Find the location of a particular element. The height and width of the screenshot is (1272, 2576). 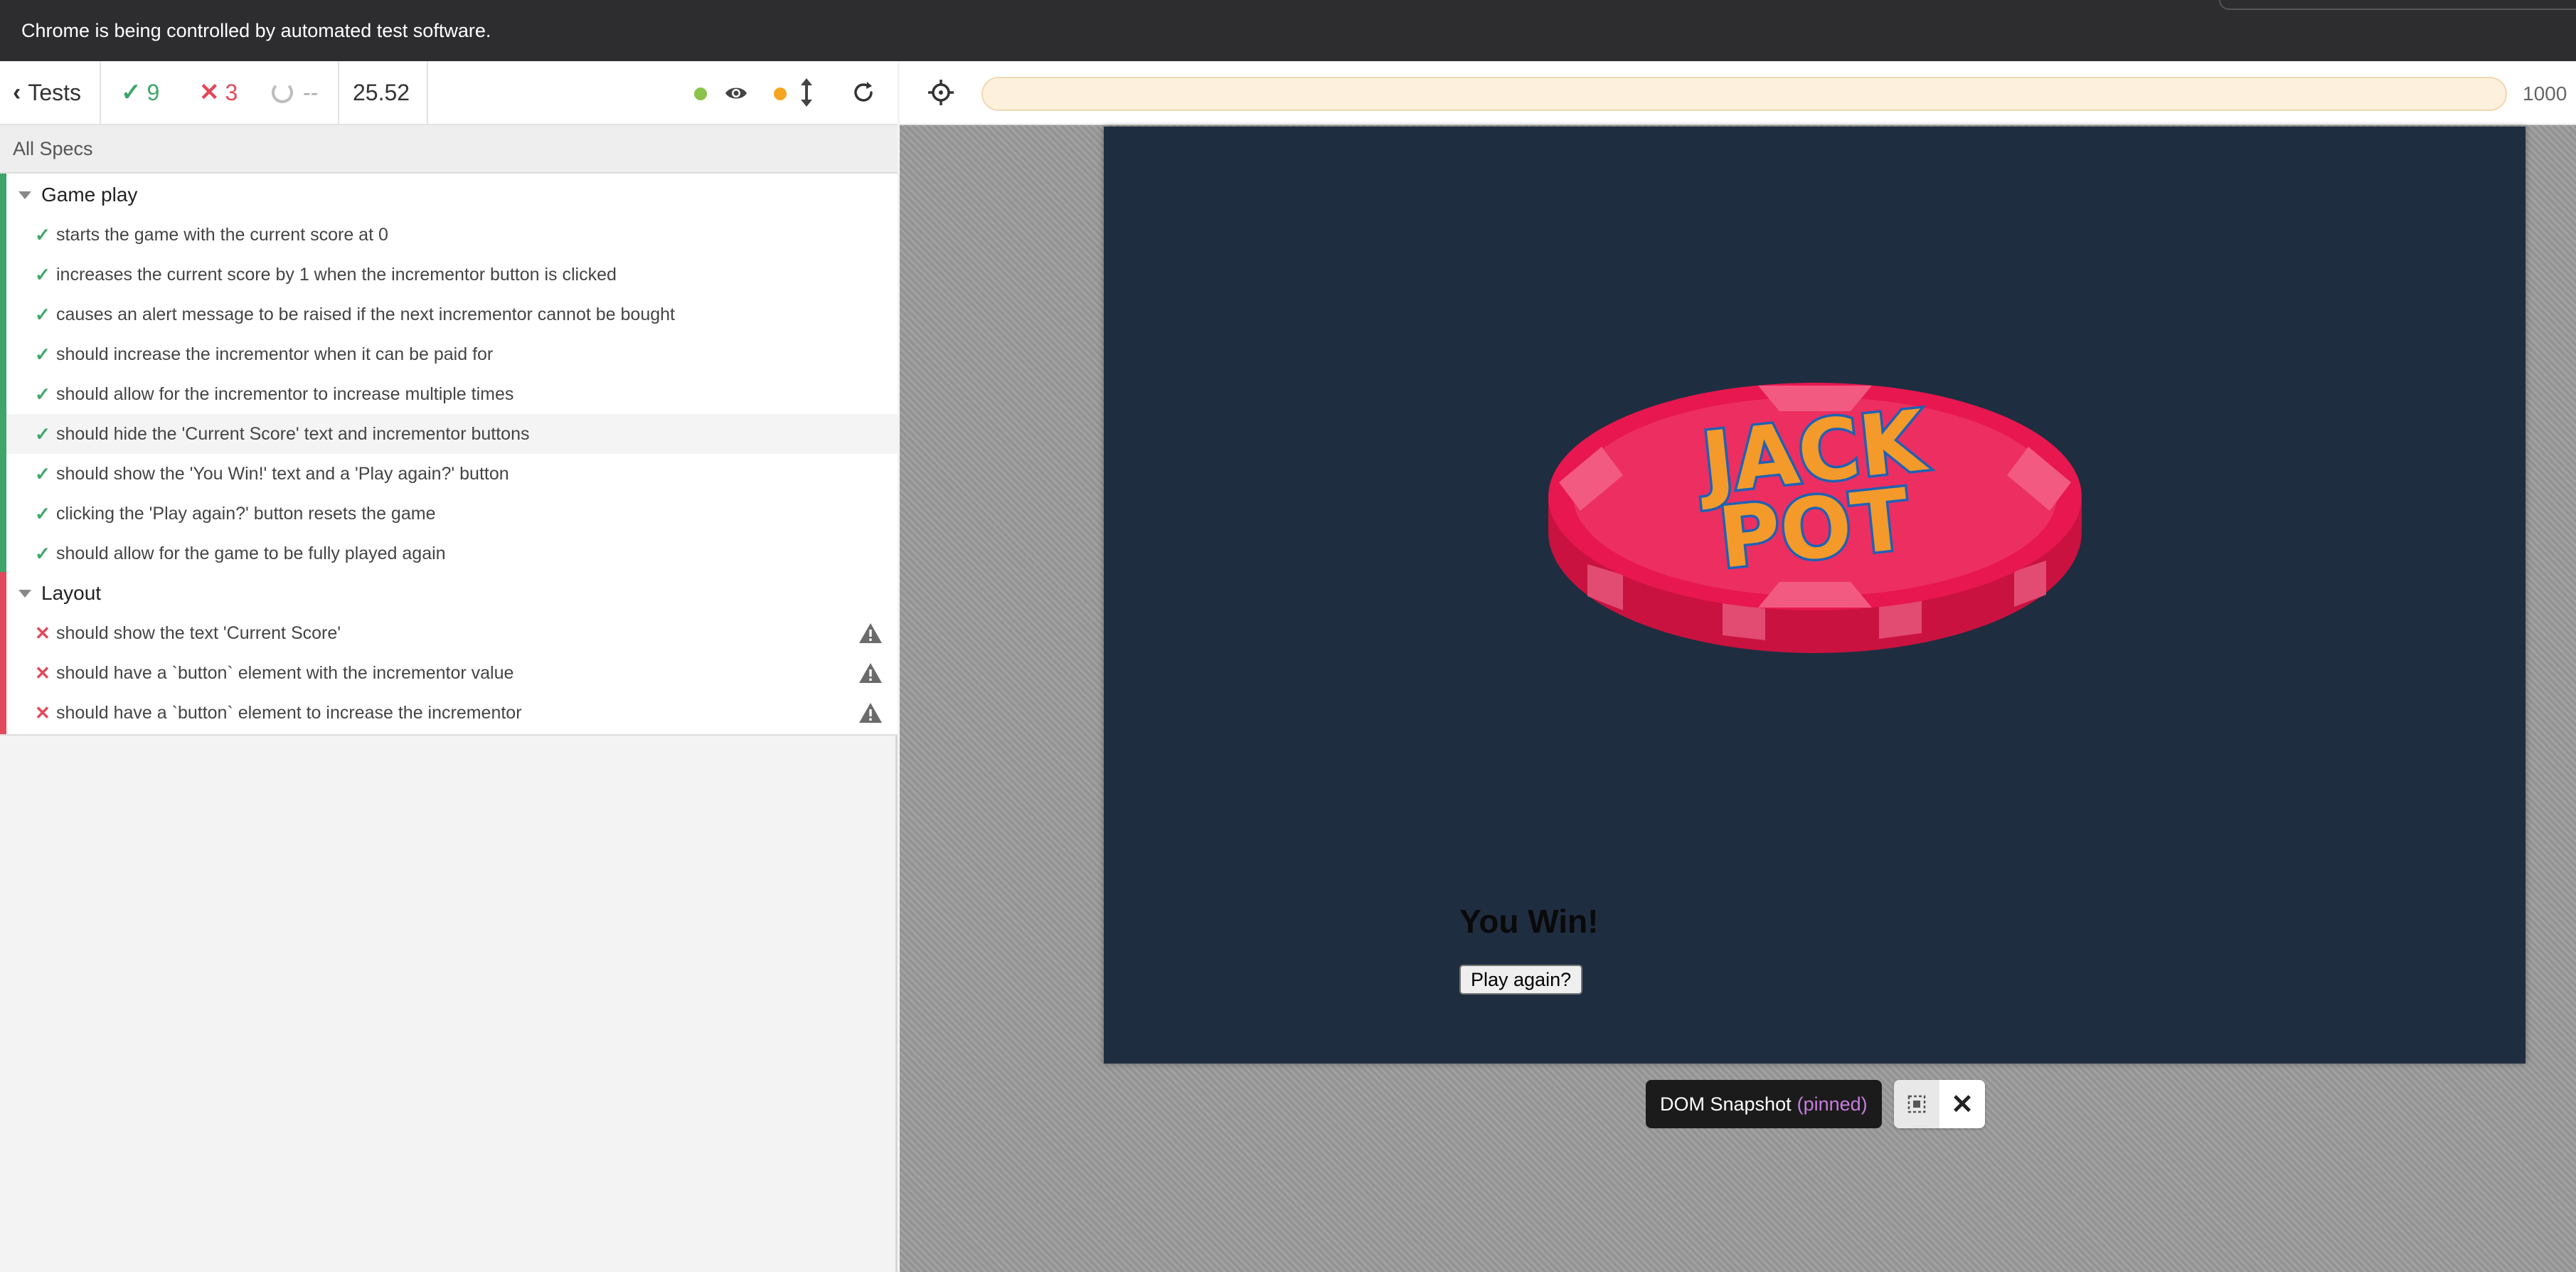

pending-stat: -- is located at coordinates (304, 92).